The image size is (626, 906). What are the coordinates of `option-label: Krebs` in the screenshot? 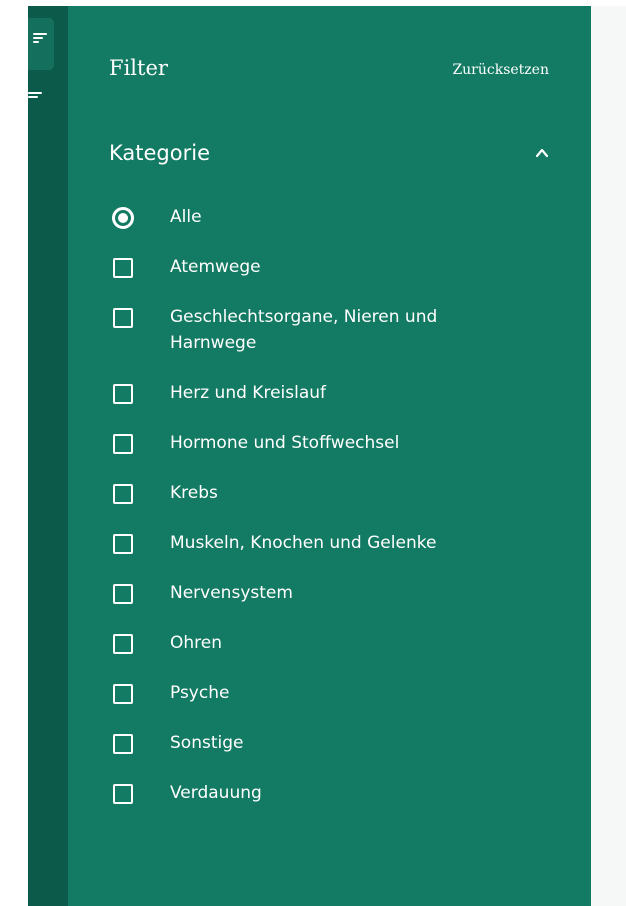 It's located at (194, 493).